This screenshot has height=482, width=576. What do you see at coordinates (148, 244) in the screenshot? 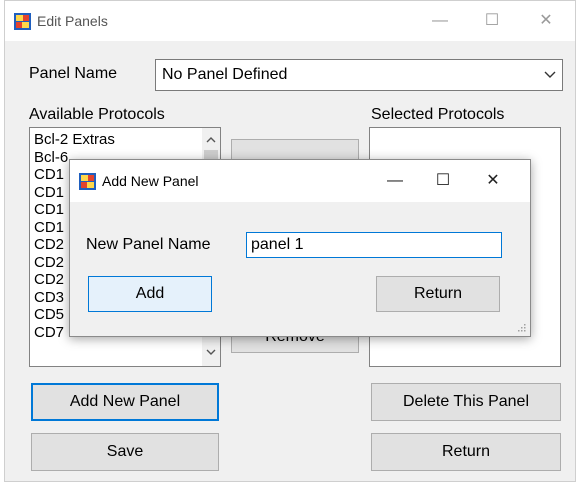
I see `new-panel-name-label: New Panel Name` at bounding box center [148, 244].